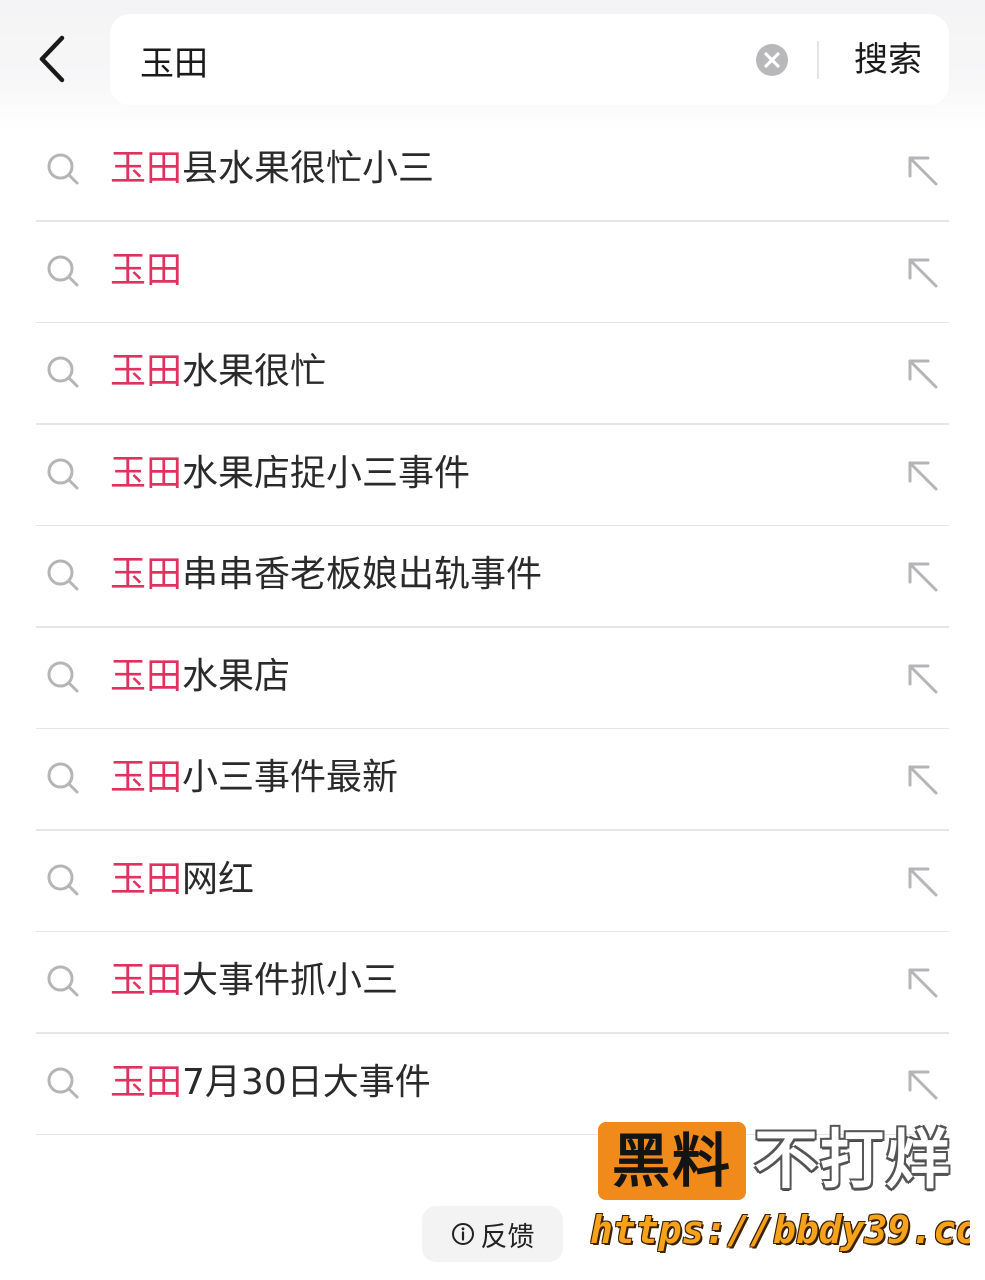 The image size is (985, 1280). Describe the element at coordinates (672, 1161) in the screenshot. I see `watermark-badge: 黑料` at that location.